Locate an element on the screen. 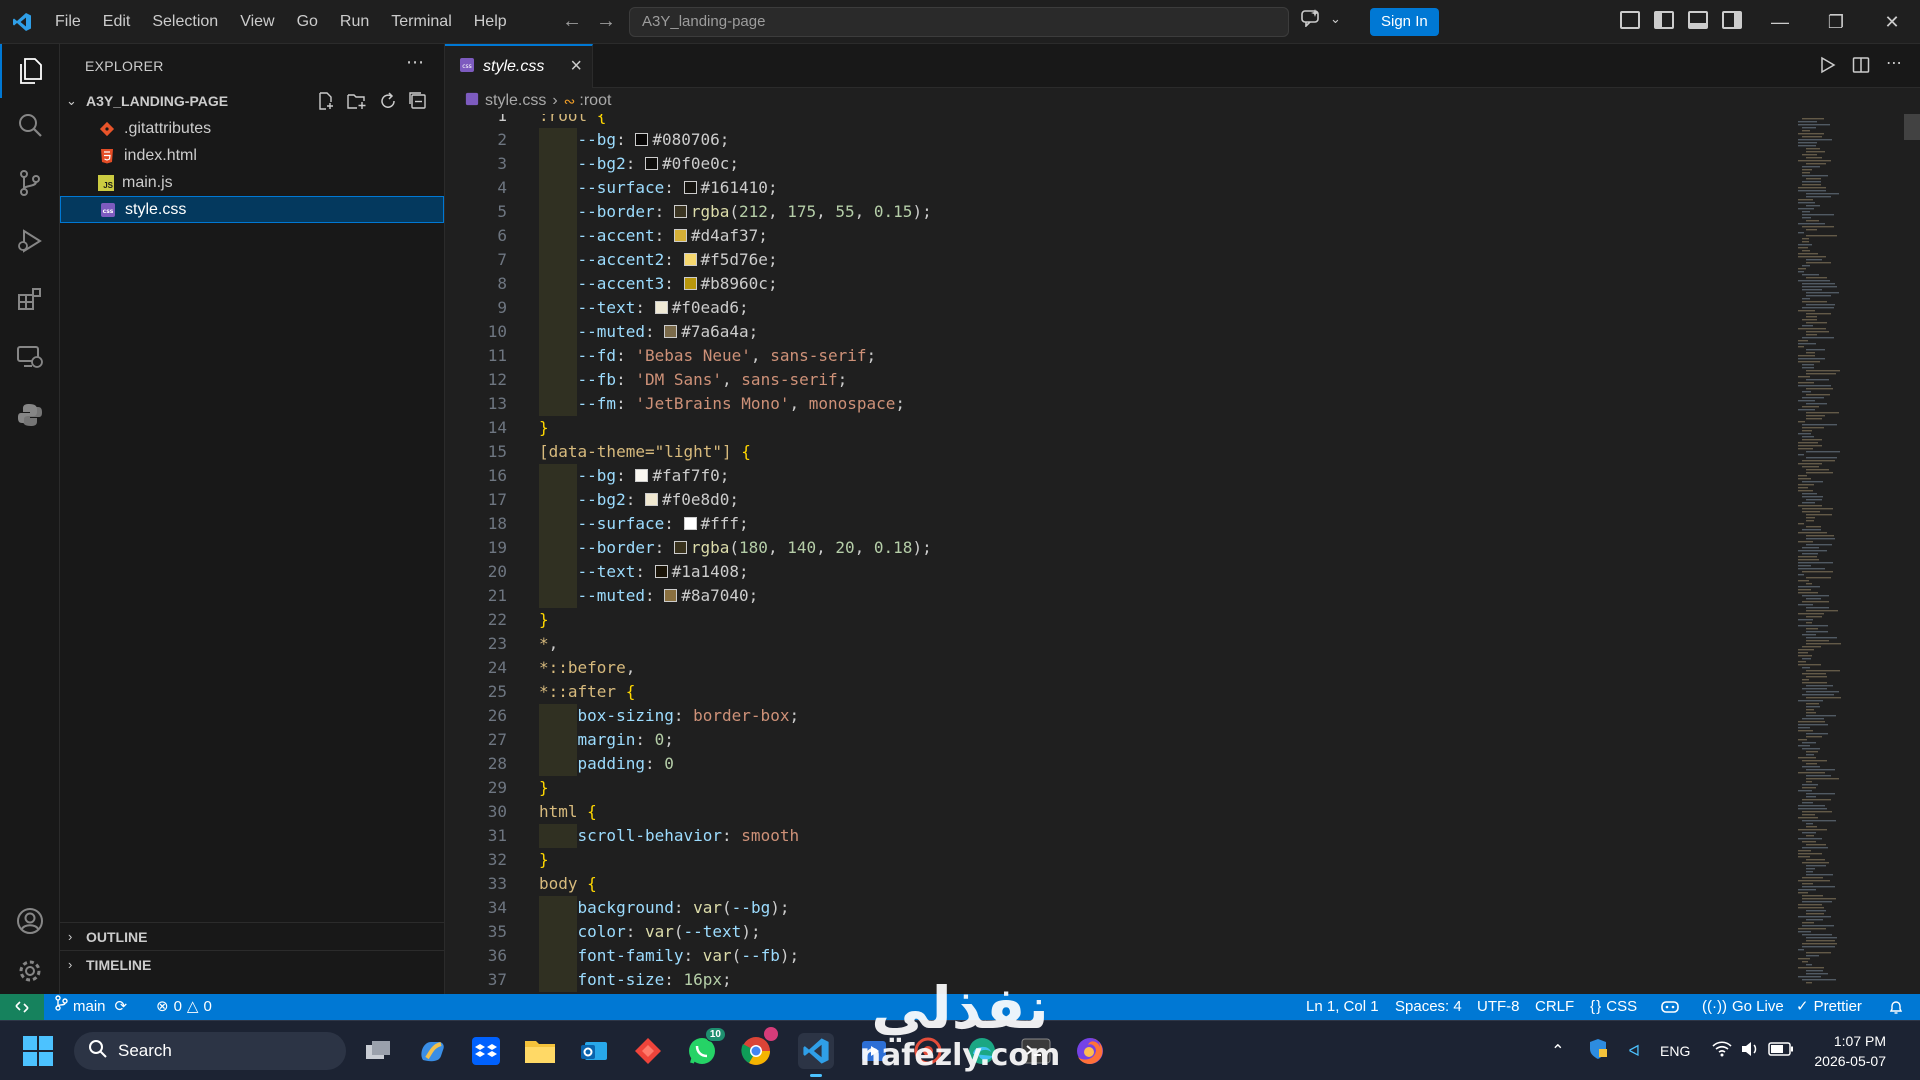 The image size is (1920, 1080). wifi-icon is located at coordinates (1722, 1051).